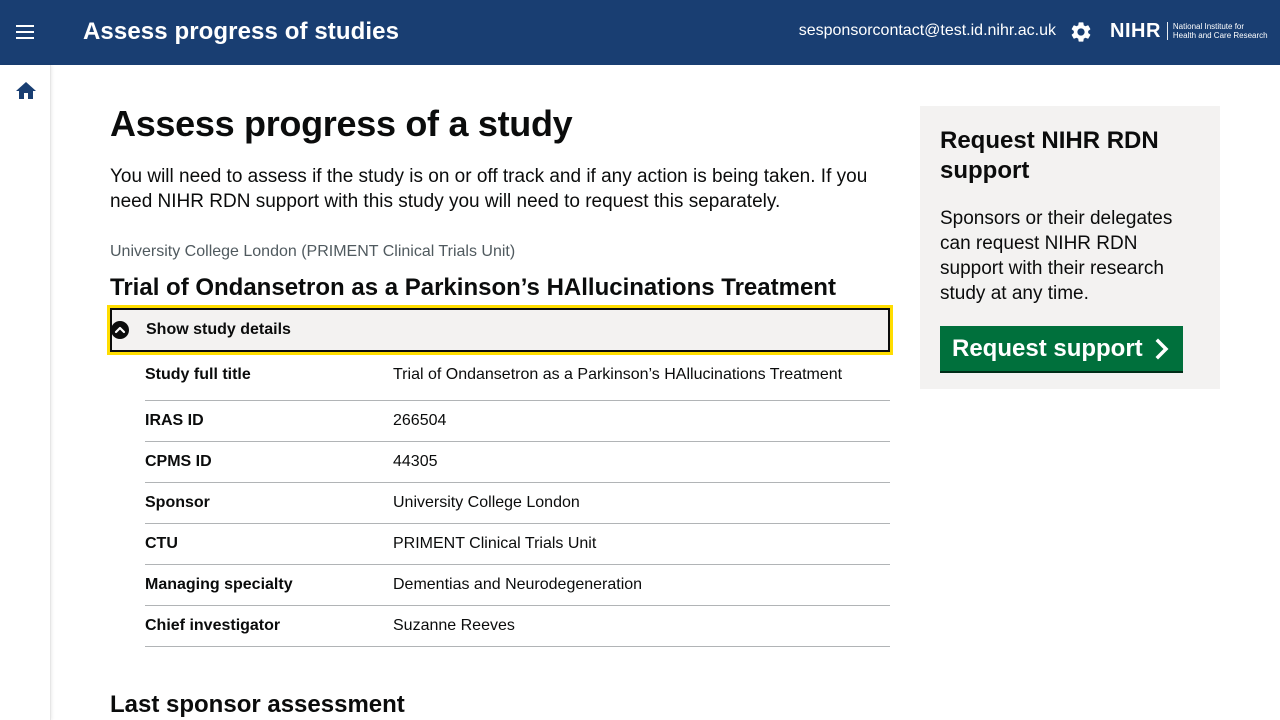  What do you see at coordinates (161, 543) in the screenshot?
I see `details-key: CTU` at bounding box center [161, 543].